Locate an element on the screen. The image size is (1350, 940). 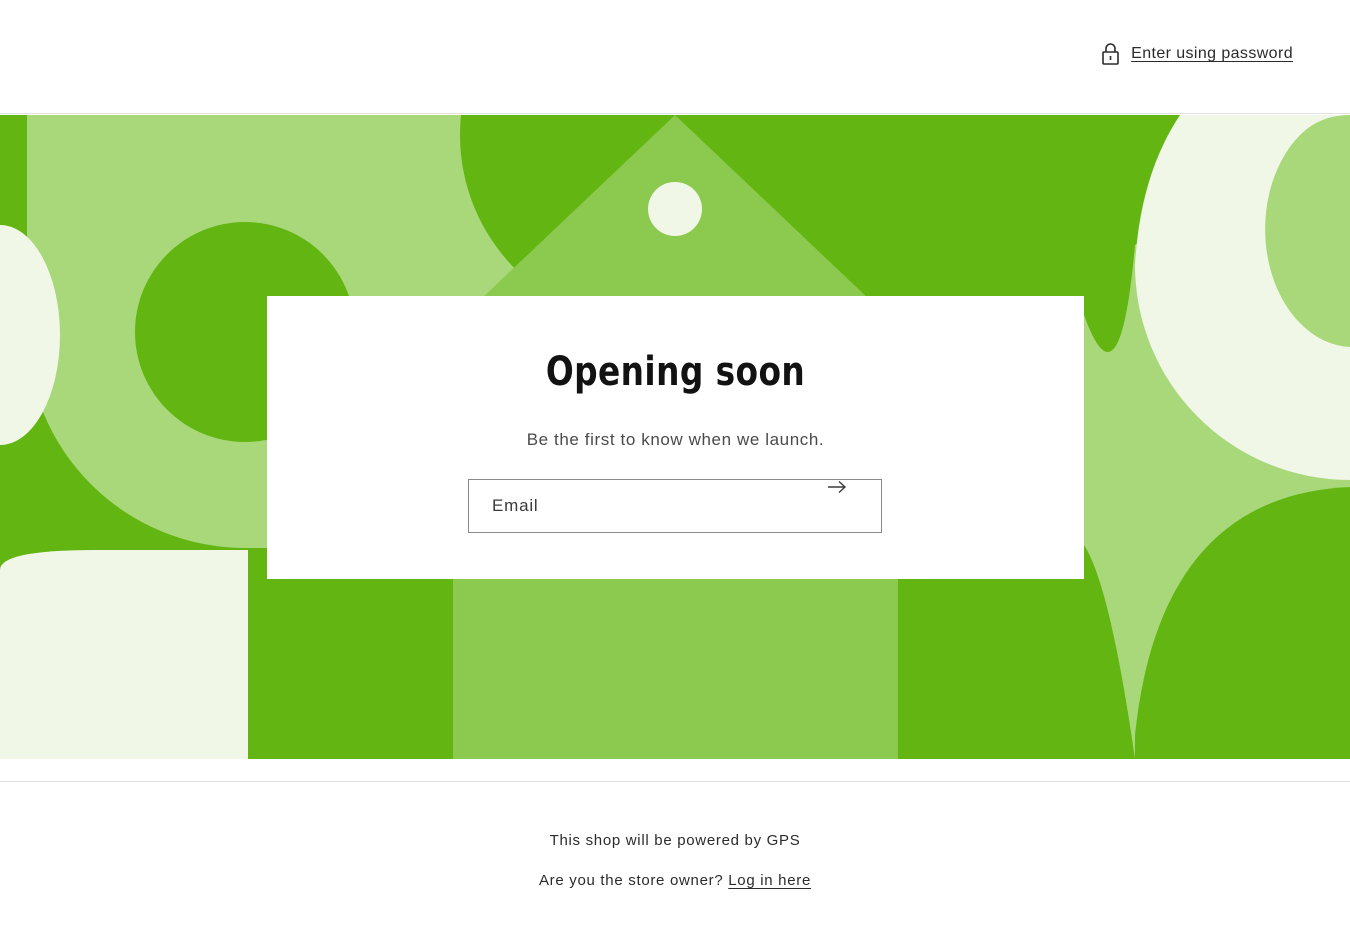
store-owner-line: Are you the store owner? Log in here is located at coordinates (675, 881).